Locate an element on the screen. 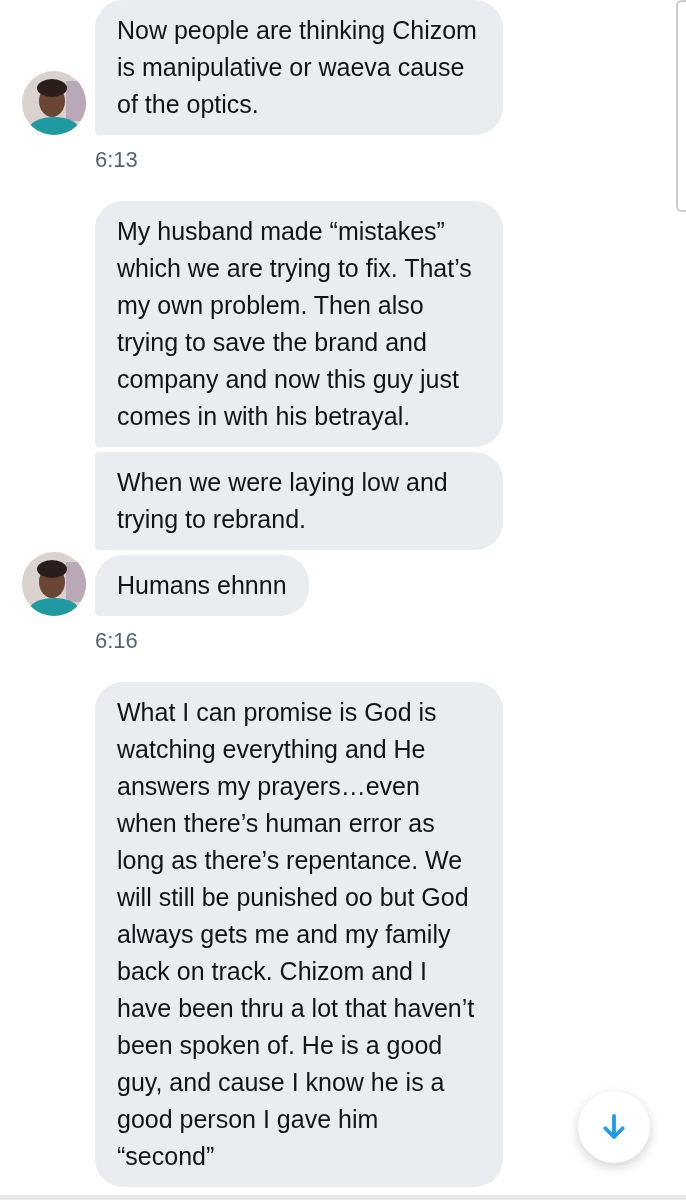 The height and width of the screenshot is (1200, 686). scroll-down-button is located at coordinates (614, 1127).